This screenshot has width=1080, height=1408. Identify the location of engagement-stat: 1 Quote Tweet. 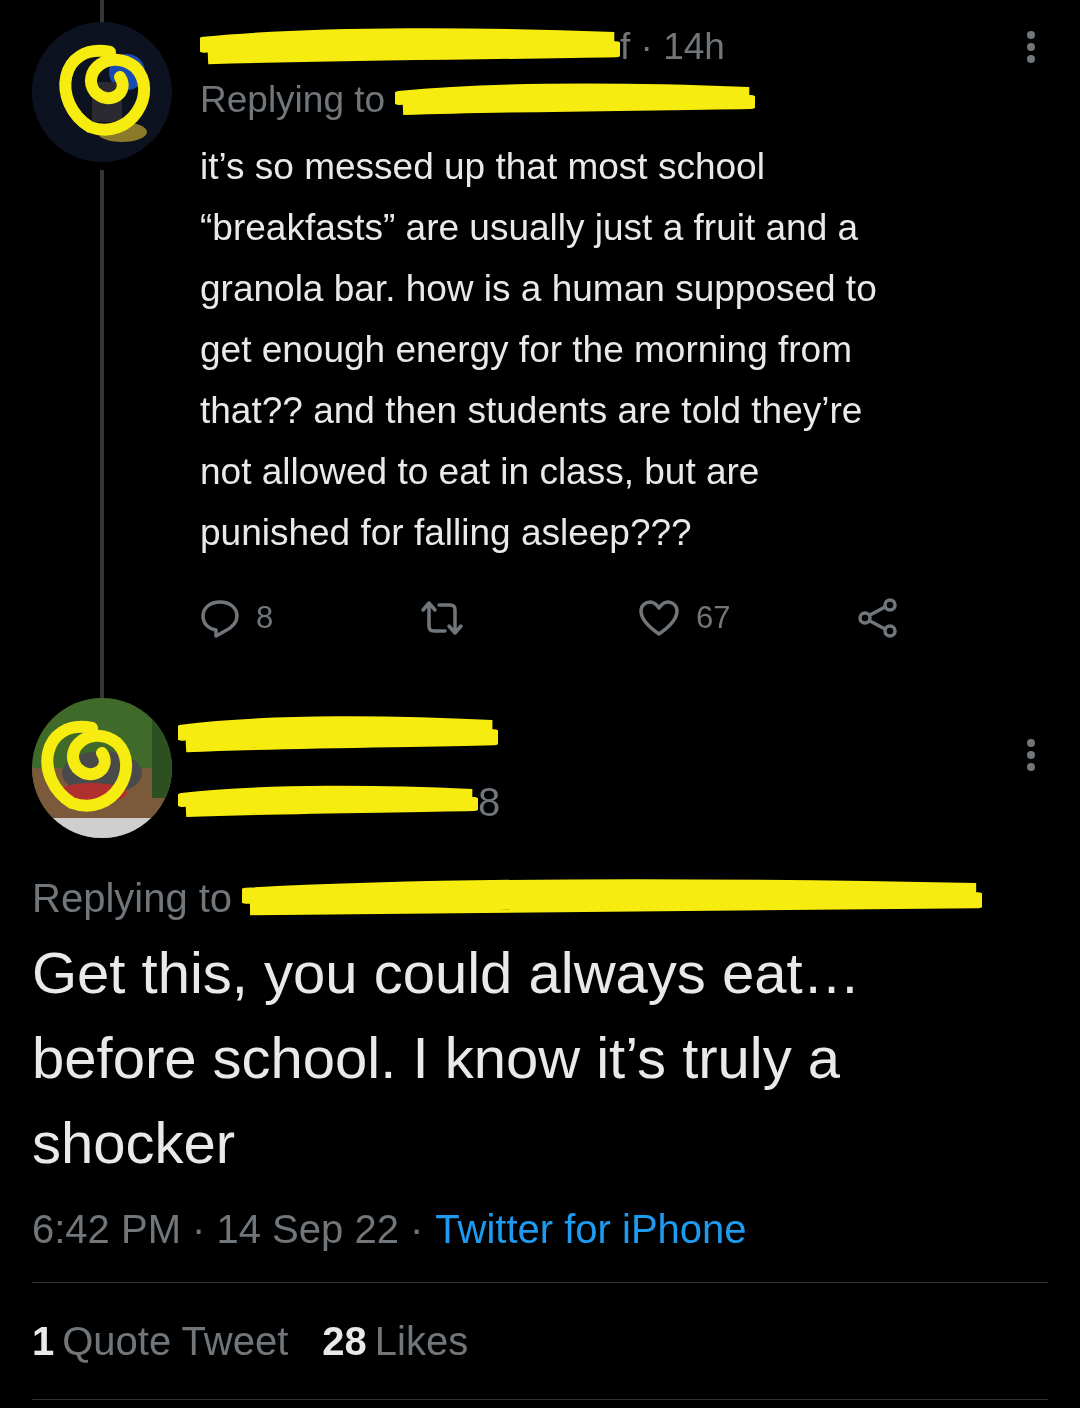
(160, 1341).